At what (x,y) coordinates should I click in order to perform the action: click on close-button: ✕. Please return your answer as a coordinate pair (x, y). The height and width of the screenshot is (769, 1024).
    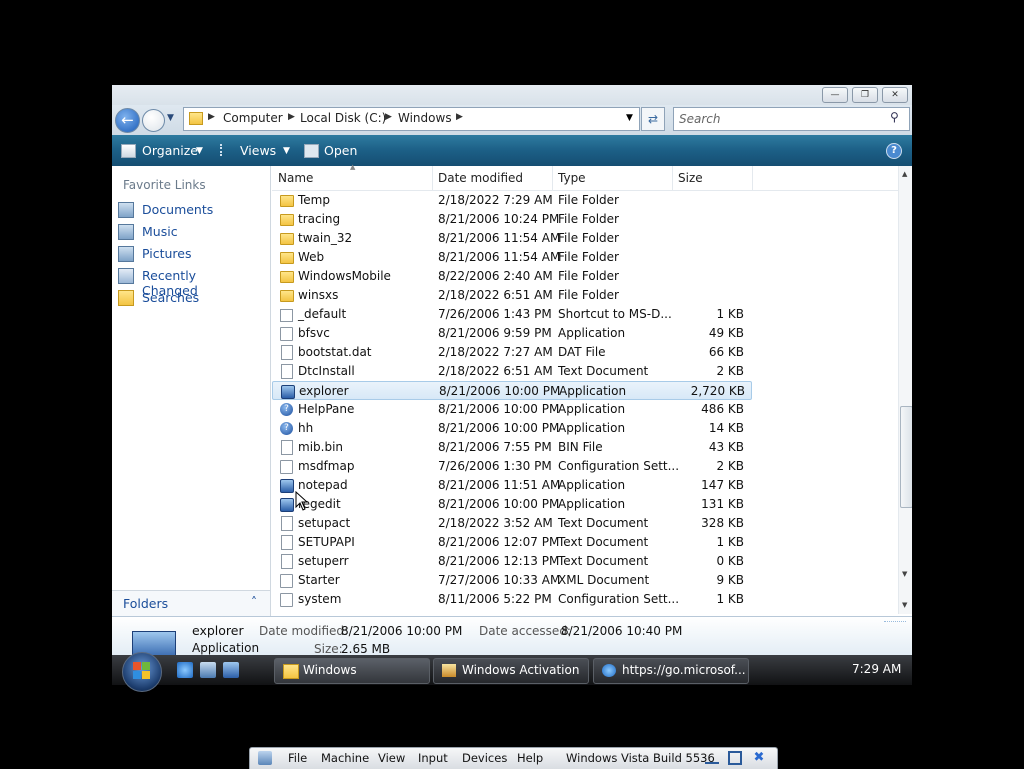
    Looking at the image, I should click on (895, 95).